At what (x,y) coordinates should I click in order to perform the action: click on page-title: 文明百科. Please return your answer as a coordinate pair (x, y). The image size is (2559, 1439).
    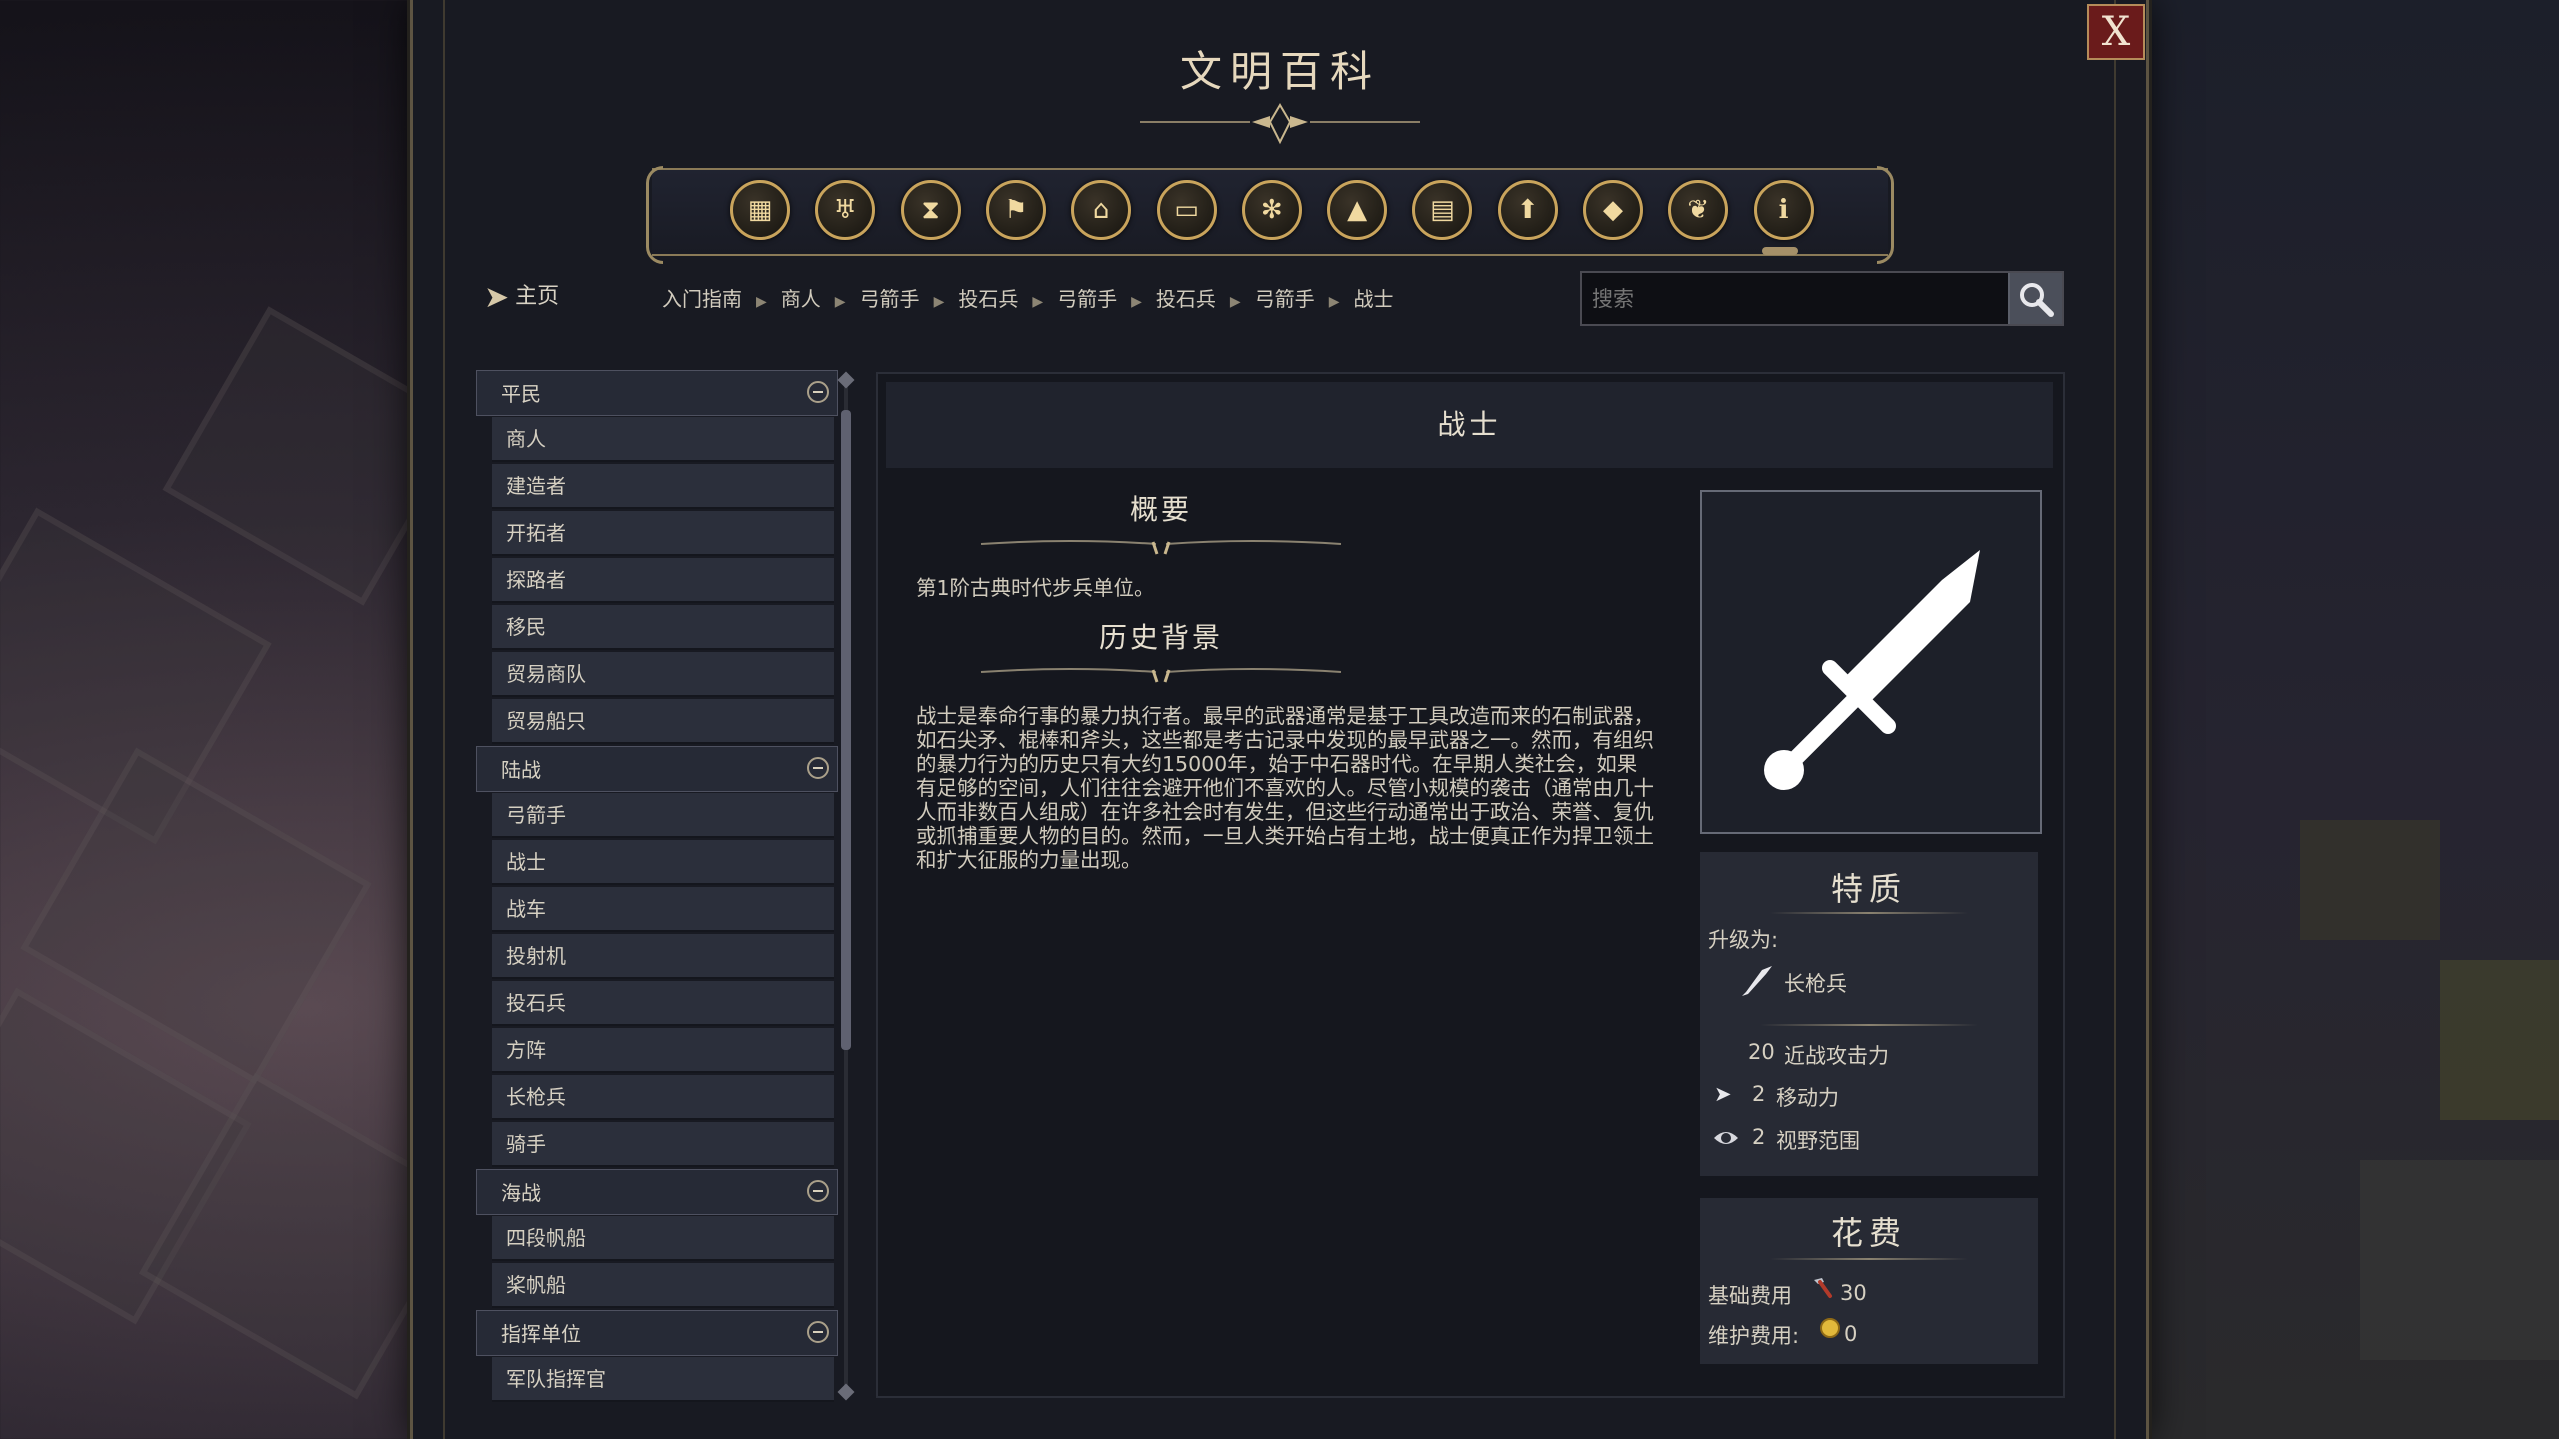
    Looking at the image, I should click on (1279, 71).